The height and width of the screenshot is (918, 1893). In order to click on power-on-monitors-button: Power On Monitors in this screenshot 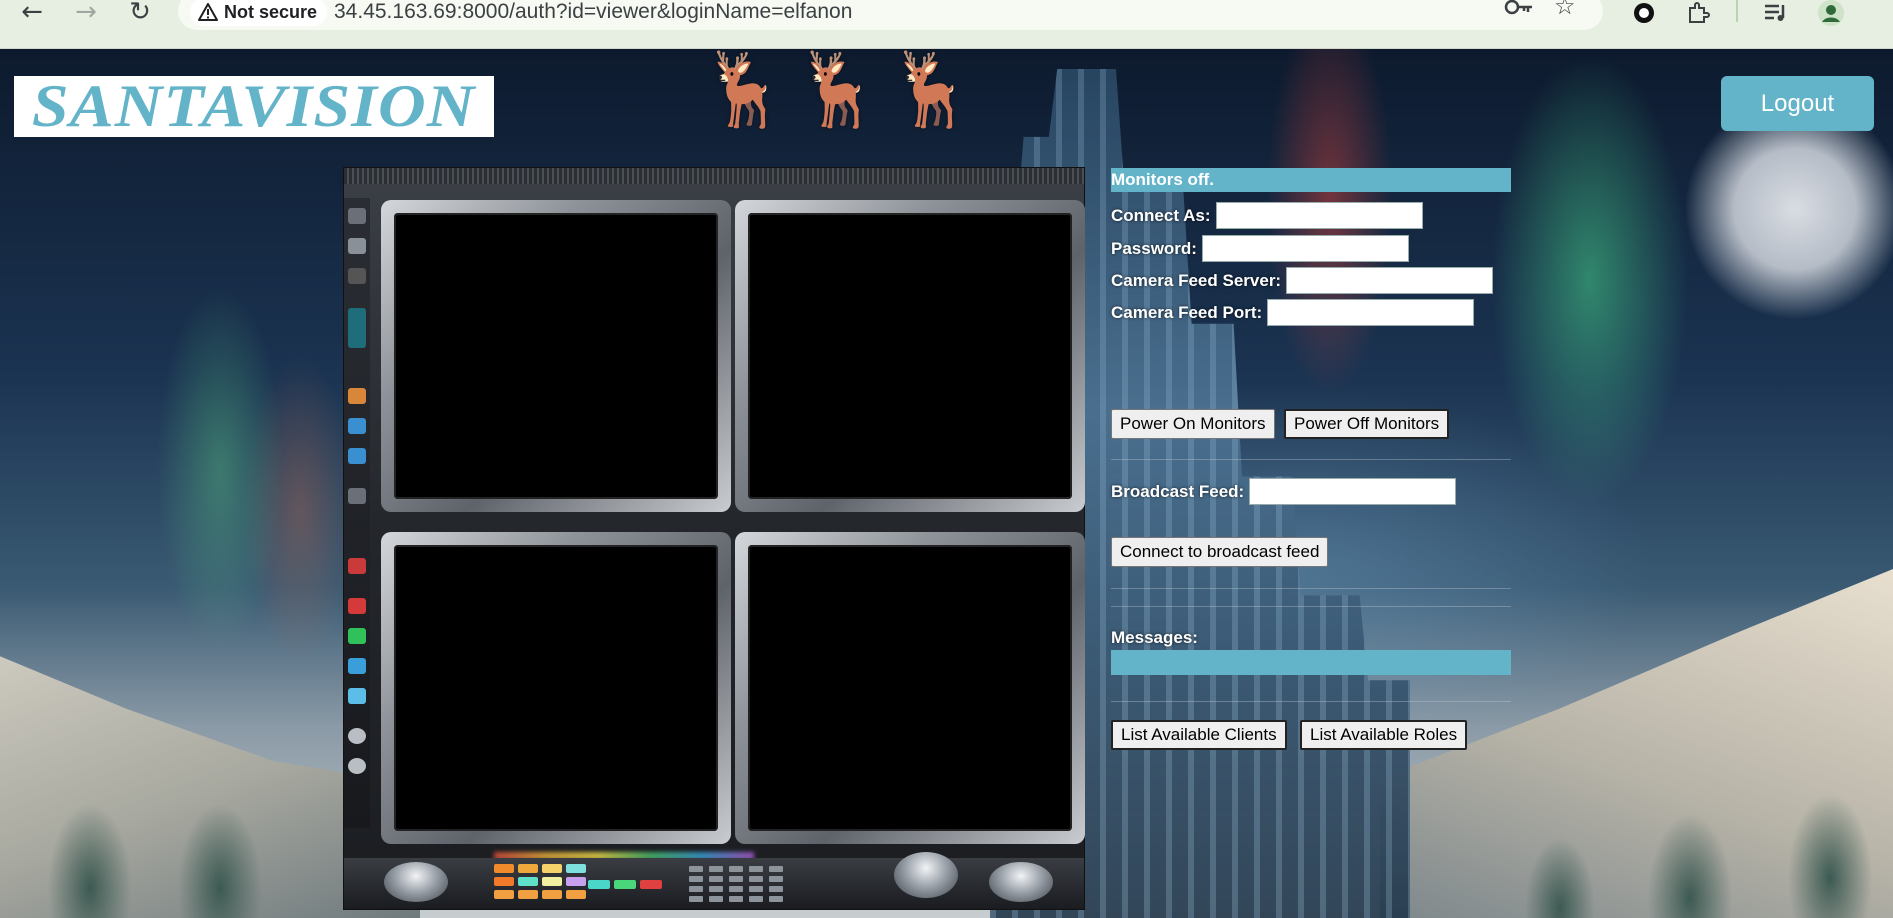, I will do `click(1193, 424)`.